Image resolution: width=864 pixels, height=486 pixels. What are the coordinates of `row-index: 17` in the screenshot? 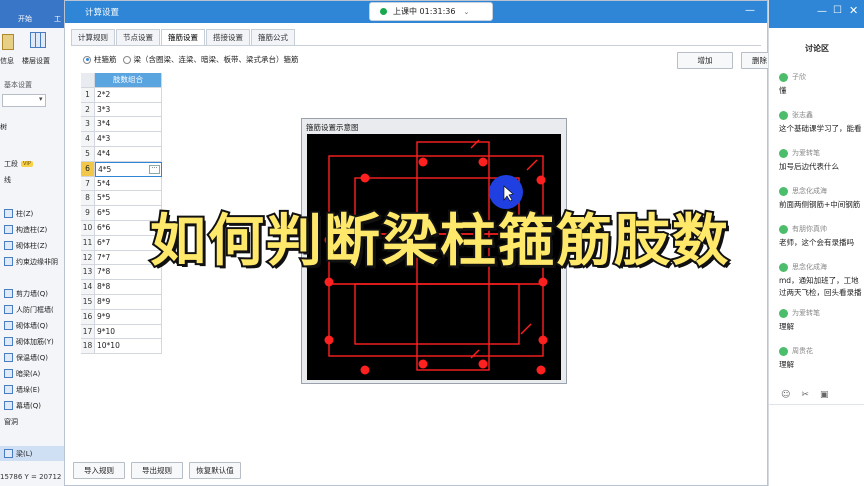 It's located at (88, 332).